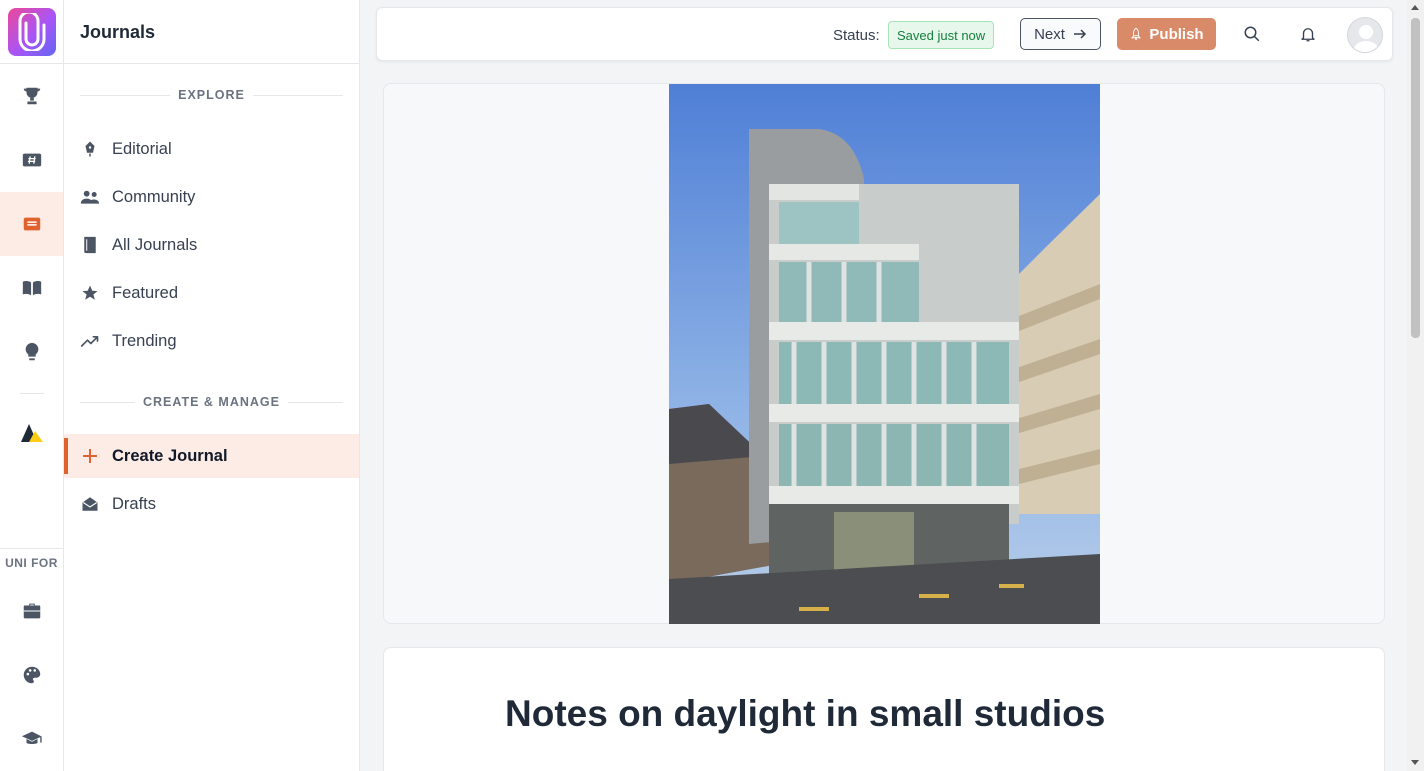  I want to click on rail-group-divider, so click(31, 548).